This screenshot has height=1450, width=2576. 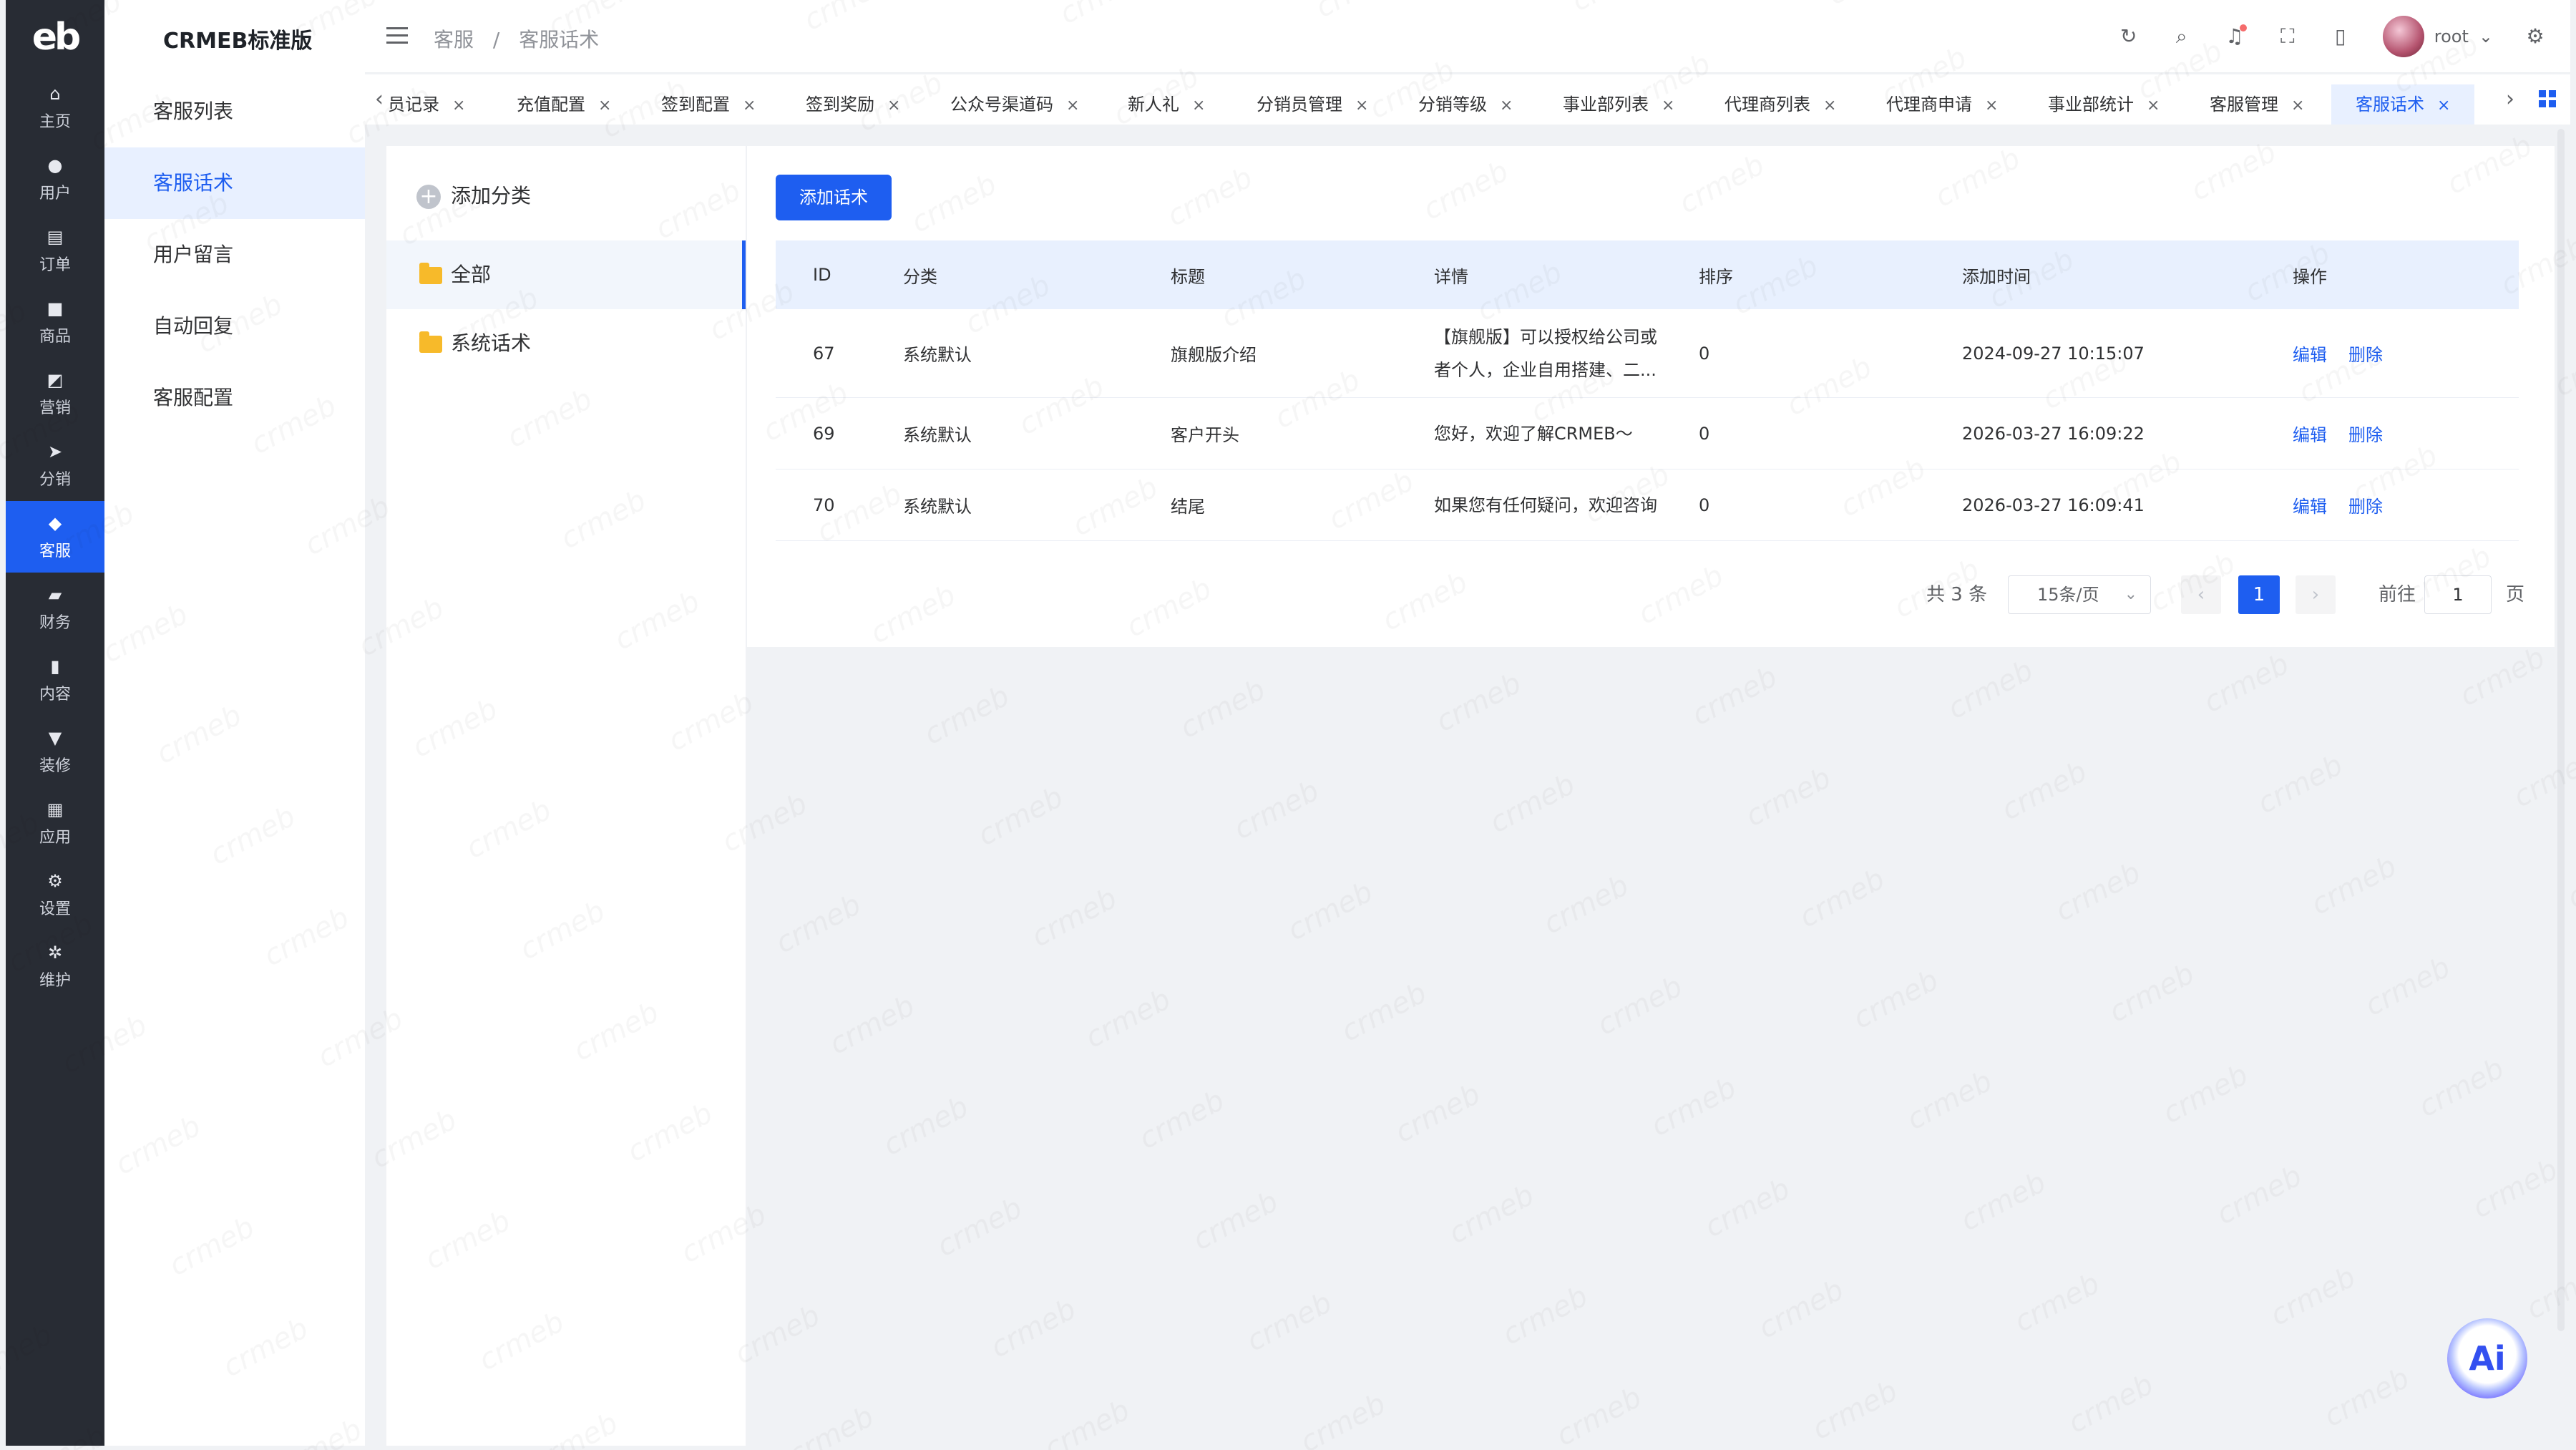 What do you see at coordinates (1312, 104) in the screenshot?
I see `tab-distributor-management: 分销员管理 ×` at bounding box center [1312, 104].